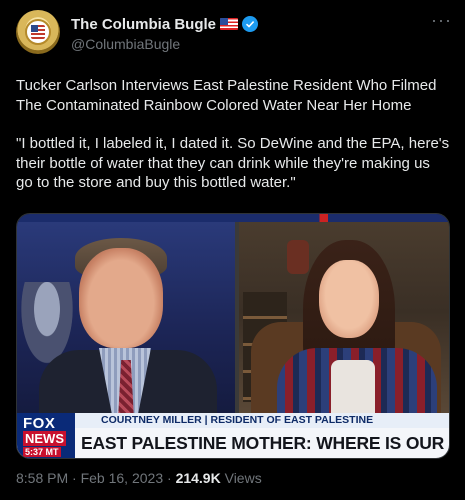 The height and width of the screenshot is (500, 465). Describe the element at coordinates (229, 24) in the screenshot. I see `us-flag-icon` at that location.